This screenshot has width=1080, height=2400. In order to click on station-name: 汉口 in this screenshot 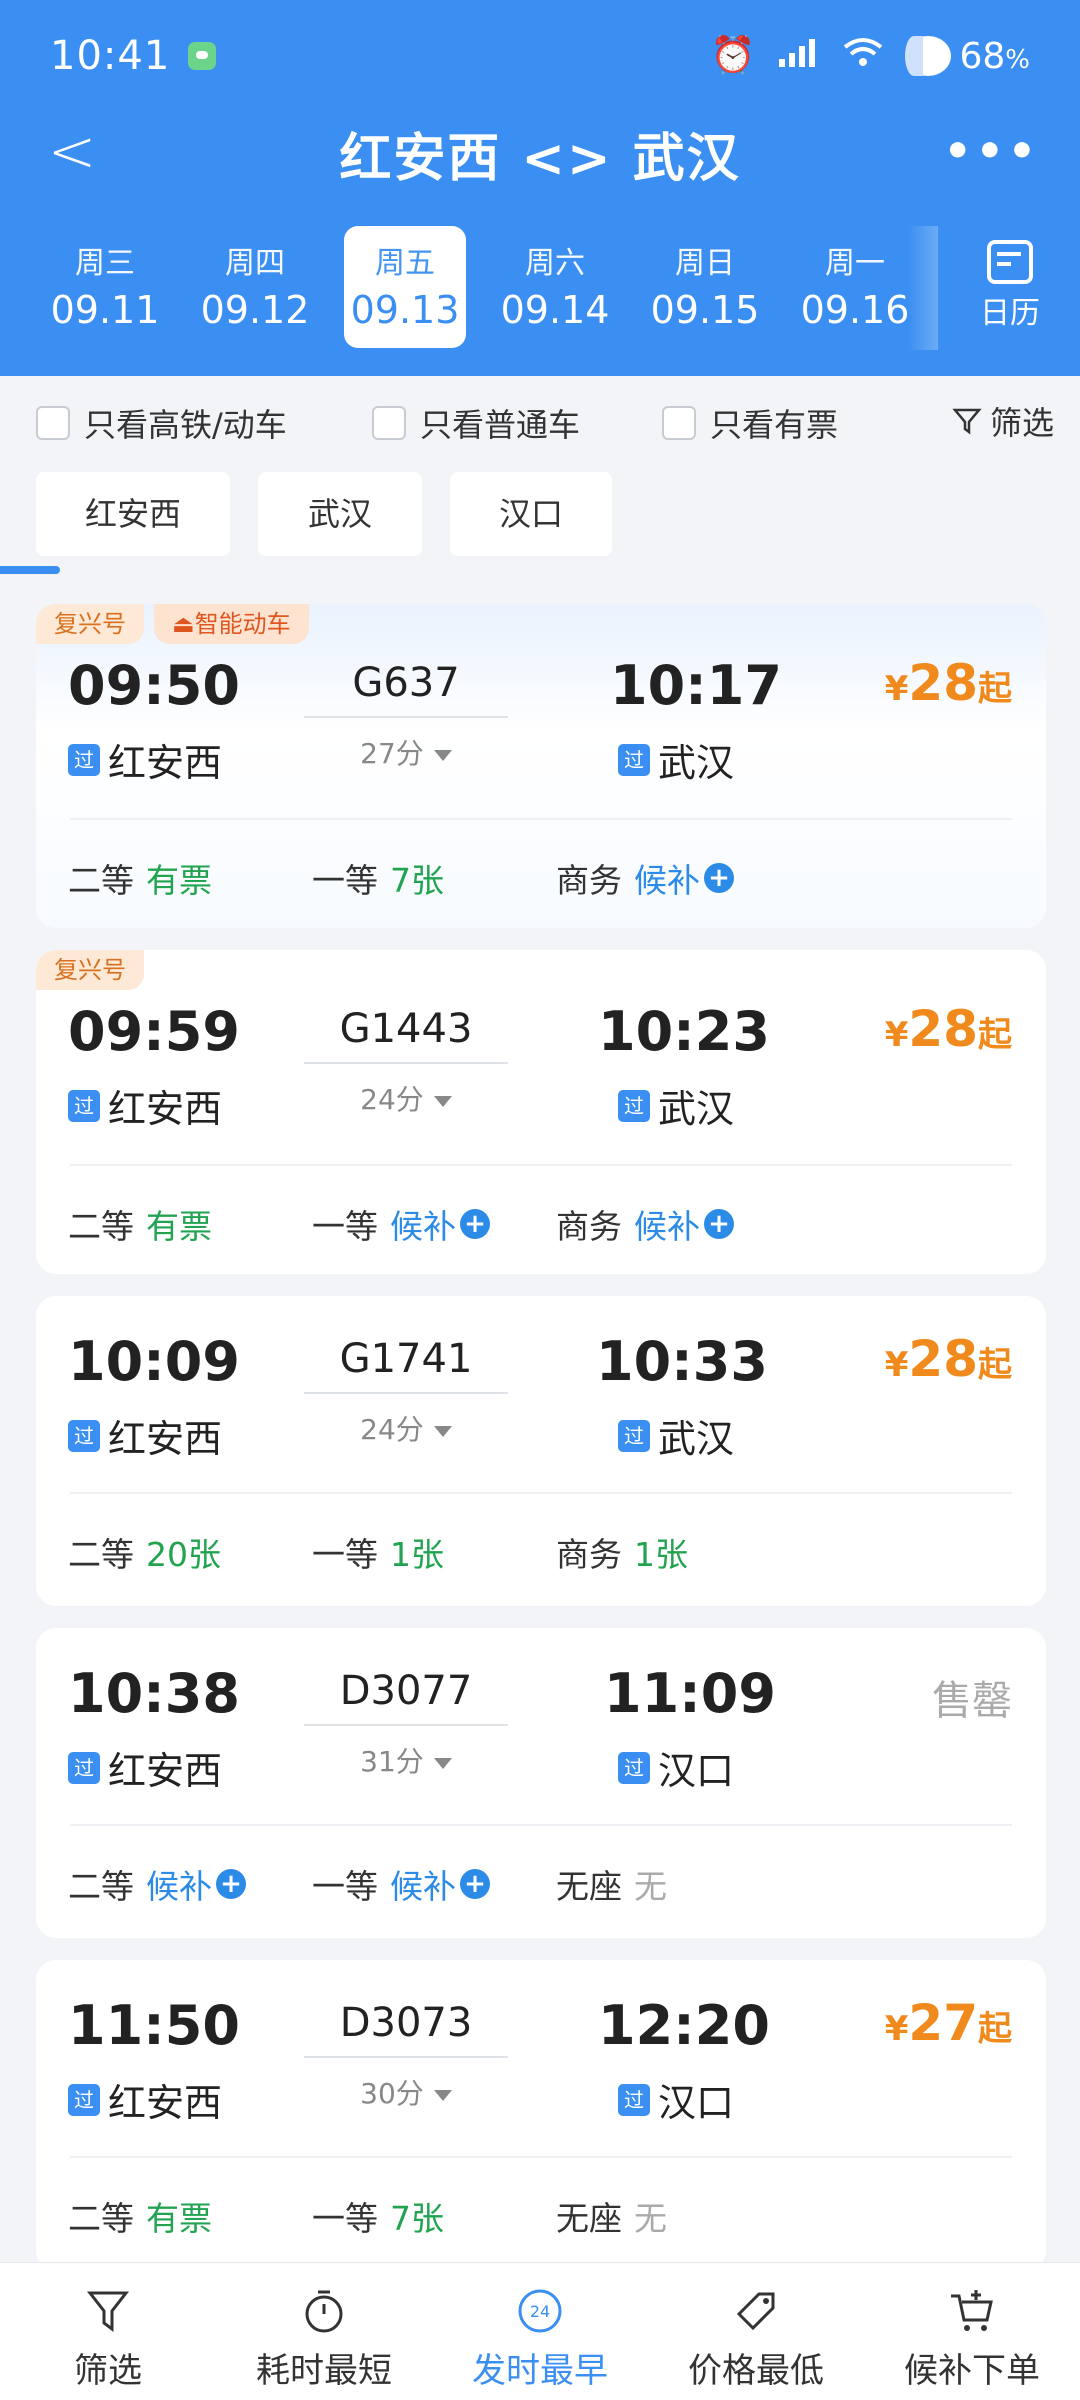, I will do `click(696, 2103)`.